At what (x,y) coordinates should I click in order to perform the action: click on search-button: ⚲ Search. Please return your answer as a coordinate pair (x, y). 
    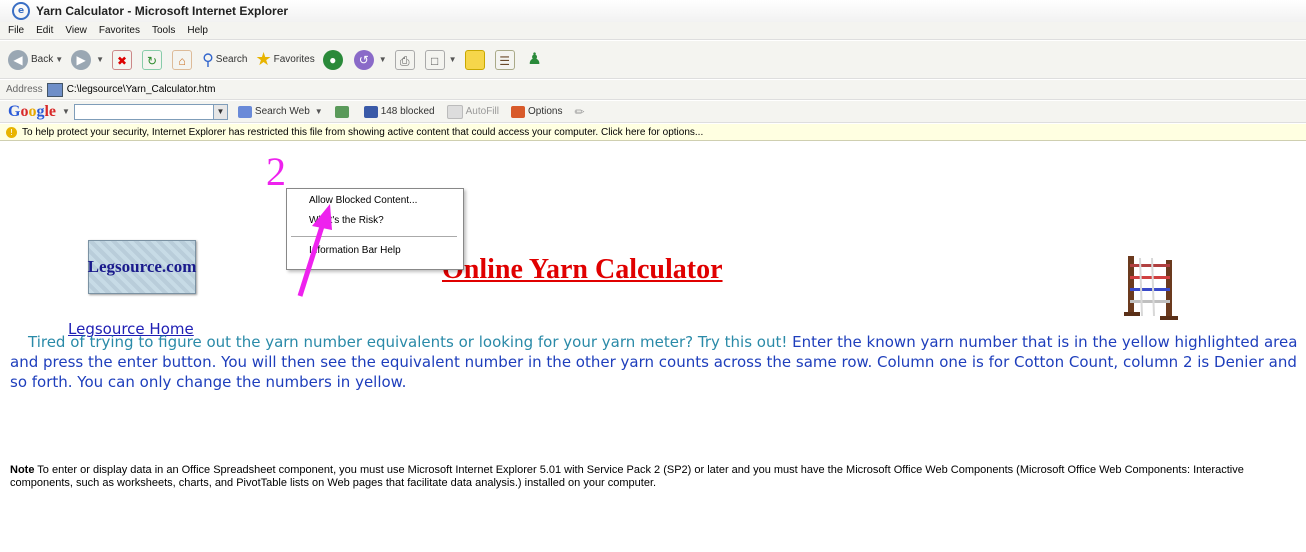
    Looking at the image, I should click on (224, 60).